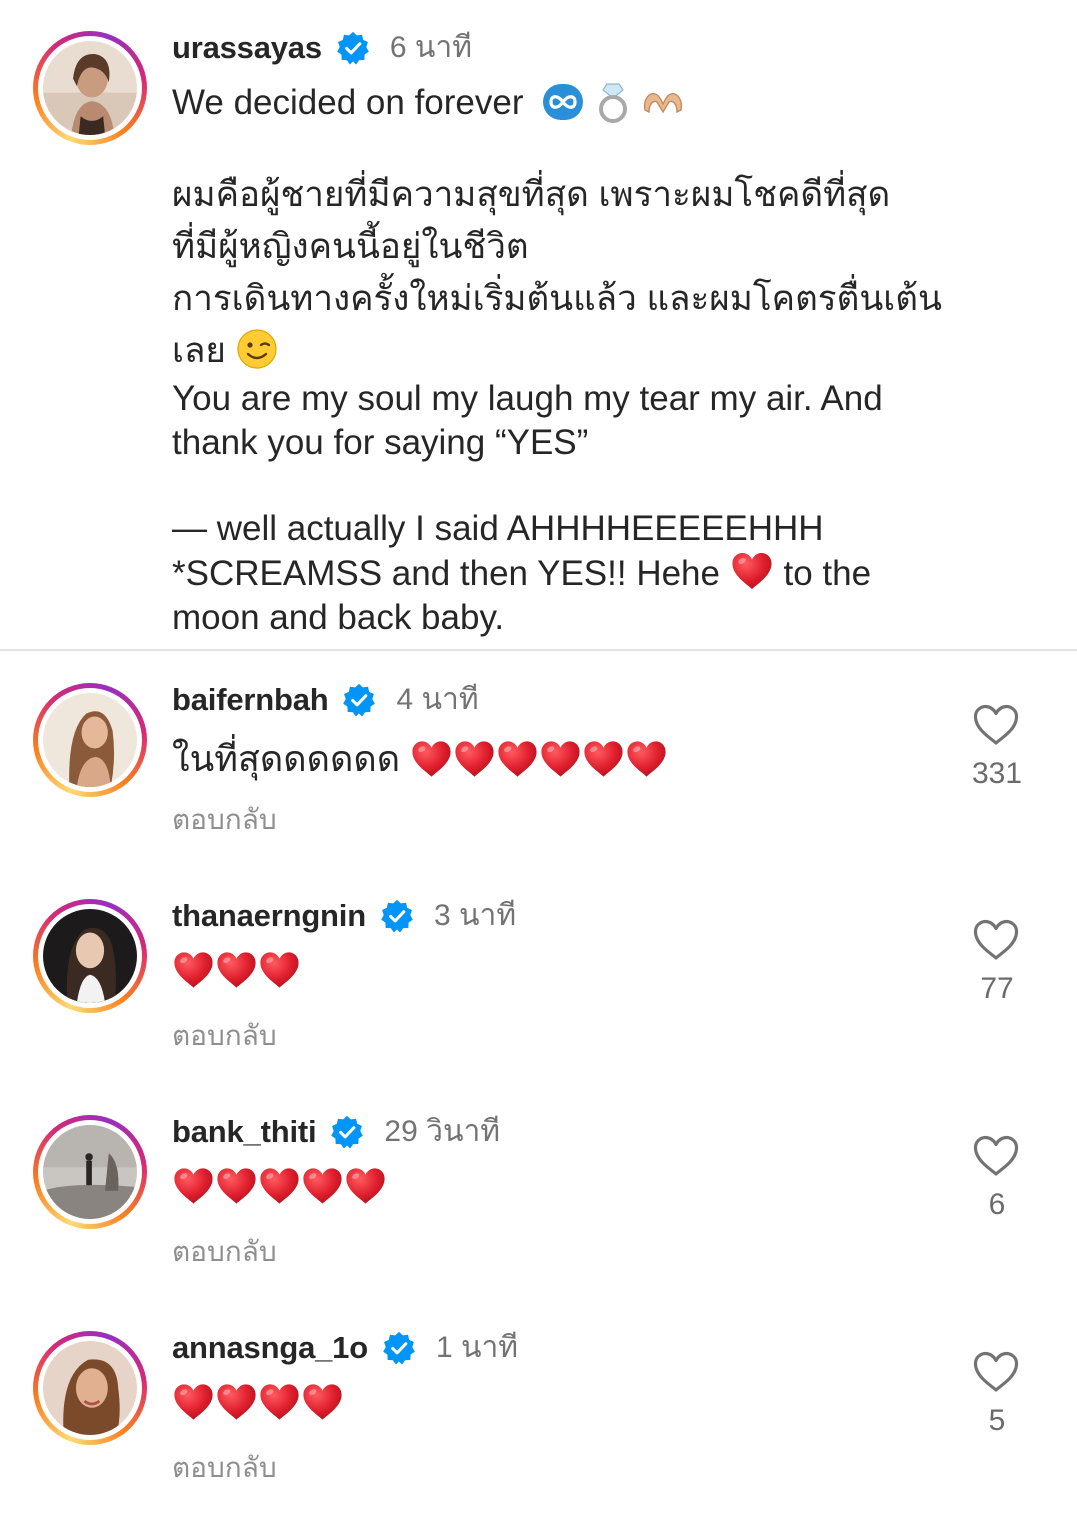 The width and height of the screenshot is (1077, 1521). What do you see at coordinates (572, 351) in the screenshot?
I see `caption-line: เลย` at bounding box center [572, 351].